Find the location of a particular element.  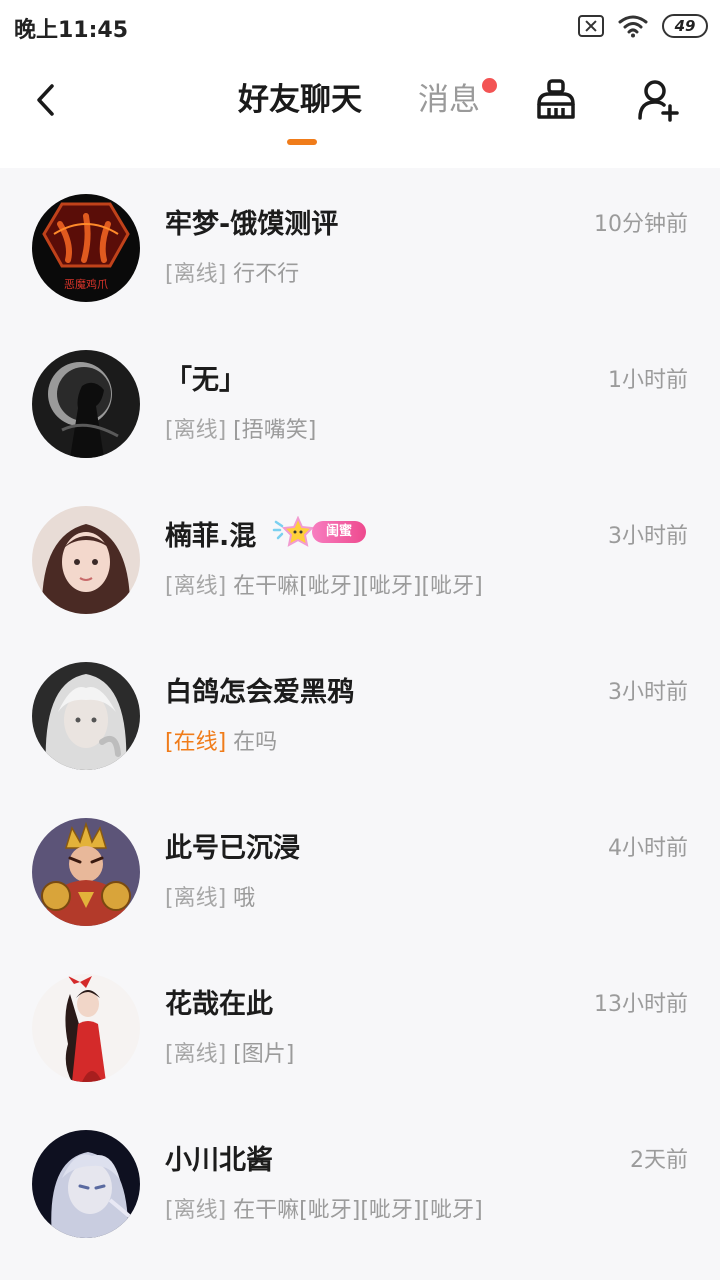

add-friend-button is located at coordinates (658, 100).